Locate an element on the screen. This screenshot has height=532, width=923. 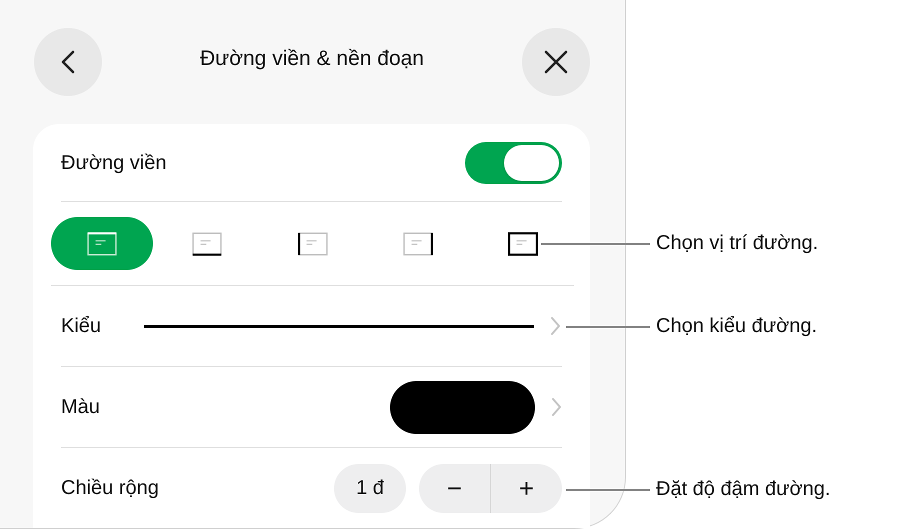
borders-toggle is located at coordinates (513, 163).